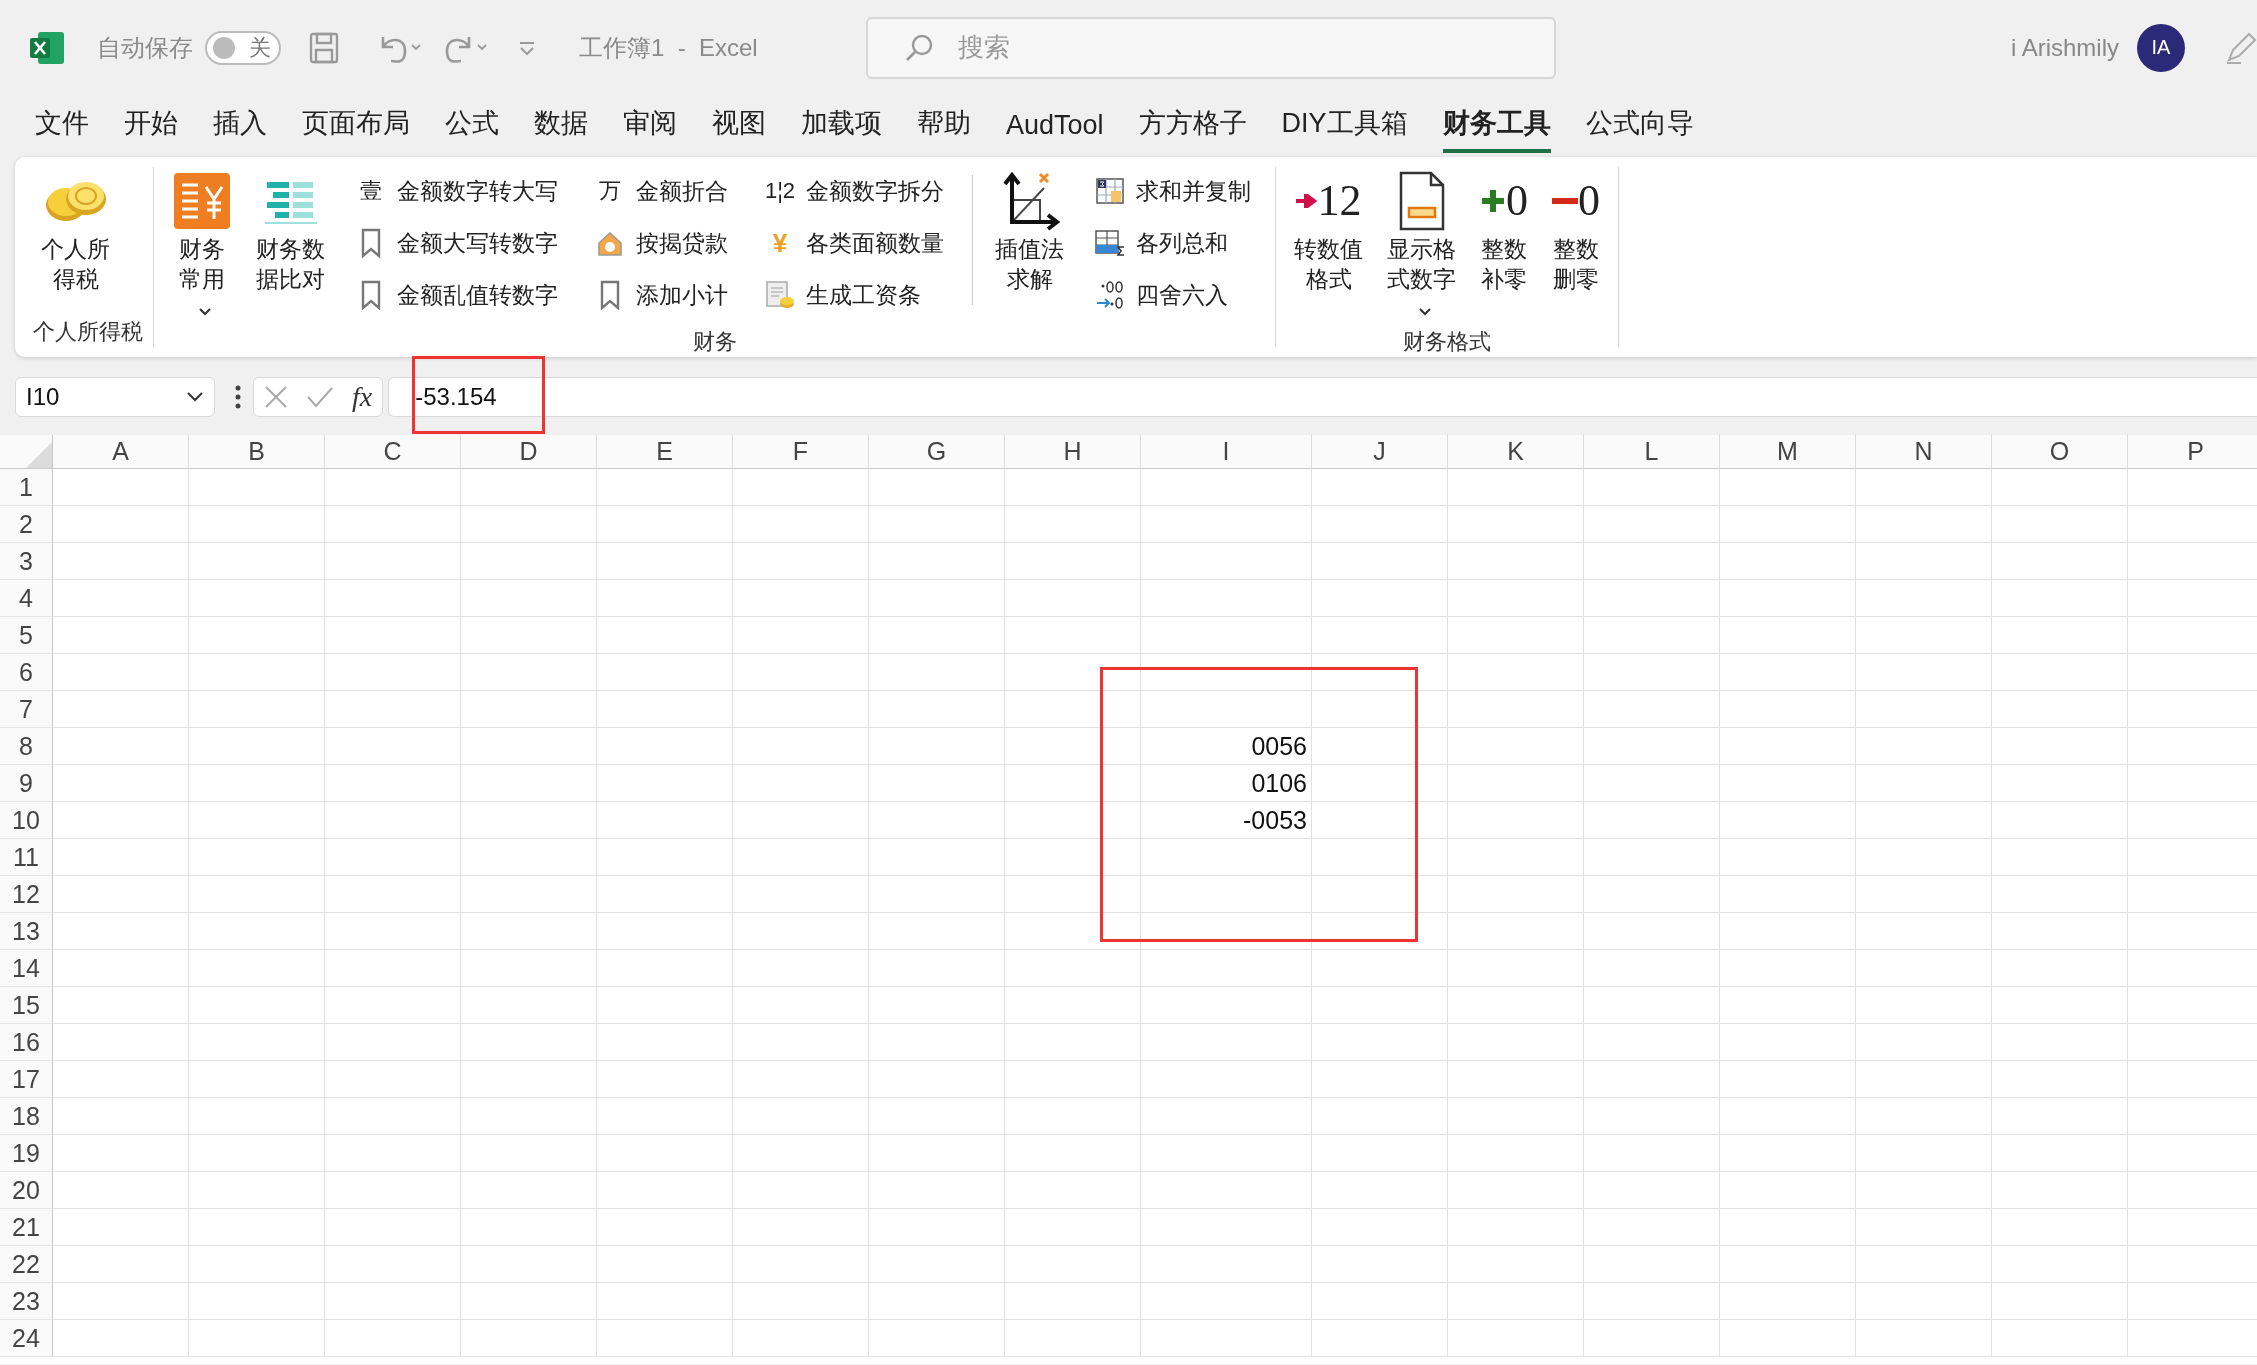 This screenshot has width=2257, height=1365. What do you see at coordinates (26, 1227) in the screenshot?
I see `row-header: 21` at bounding box center [26, 1227].